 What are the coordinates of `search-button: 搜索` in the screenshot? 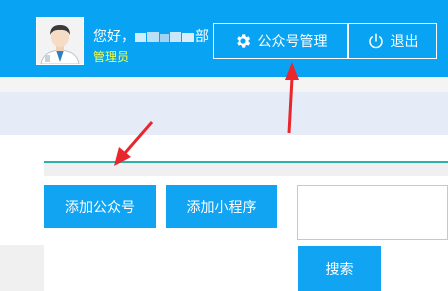 It's located at (339, 268).